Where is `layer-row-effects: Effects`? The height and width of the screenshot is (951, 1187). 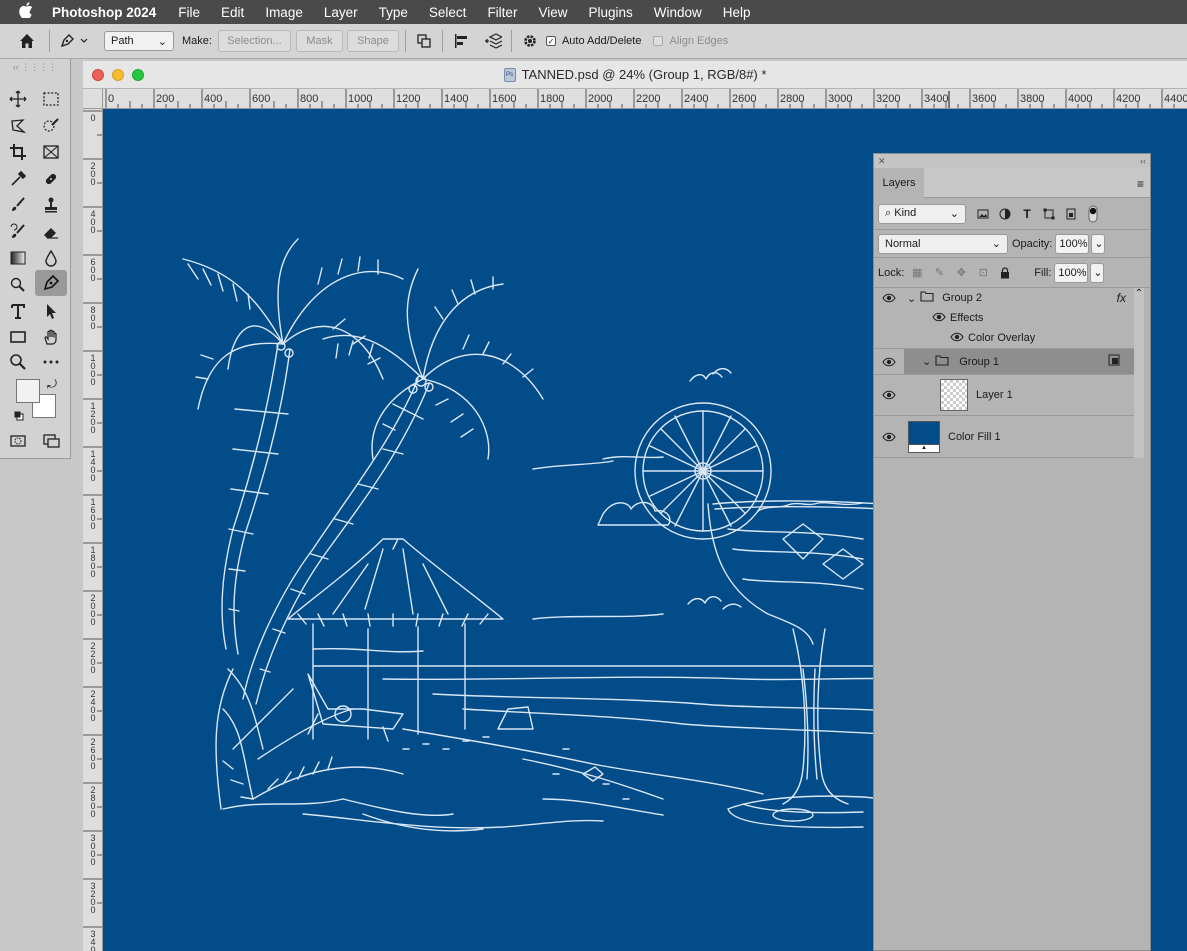
layer-row-effects: Effects is located at coordinates (1004, 318).